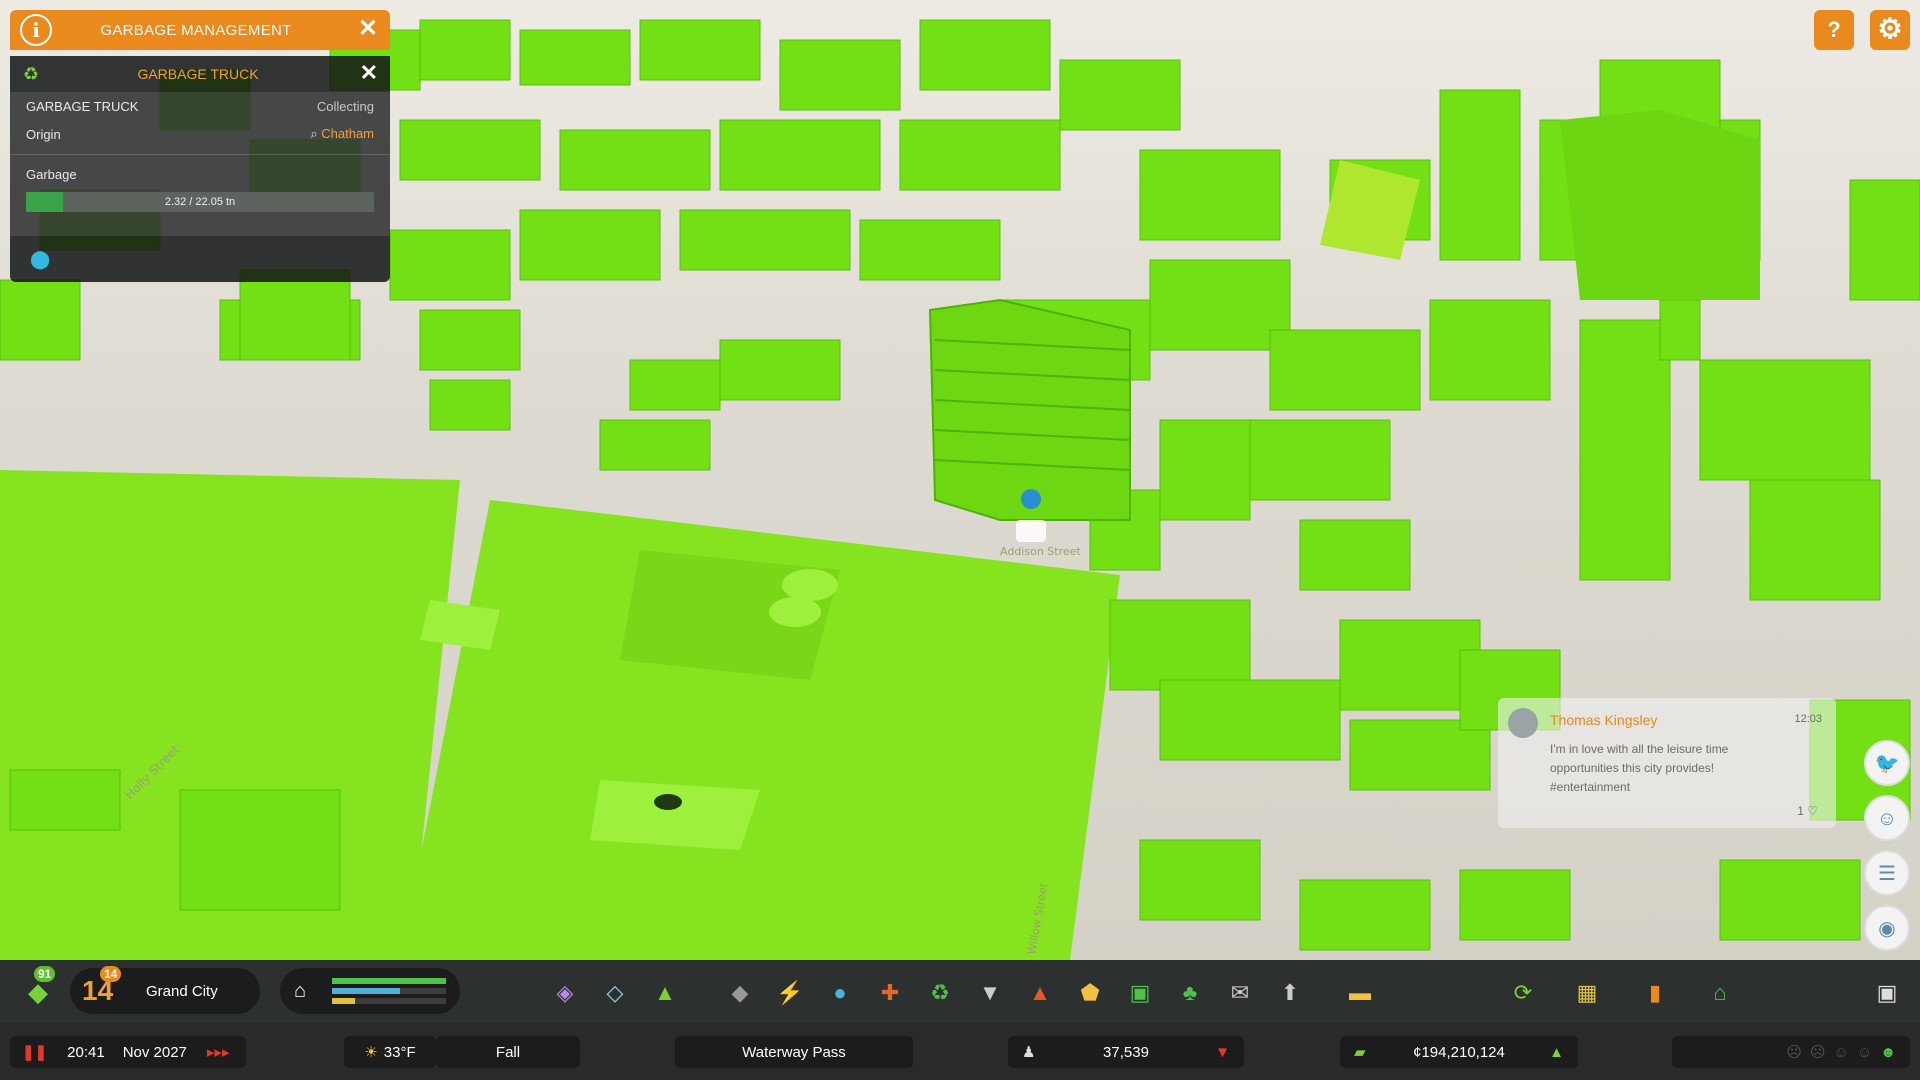 The width and height of the screenshot is (1920, 1080). Describe the element at coordinates (196, 30) in the screenshot. I see `panel-title: GARBAGE MANAGEMENT` at that location.